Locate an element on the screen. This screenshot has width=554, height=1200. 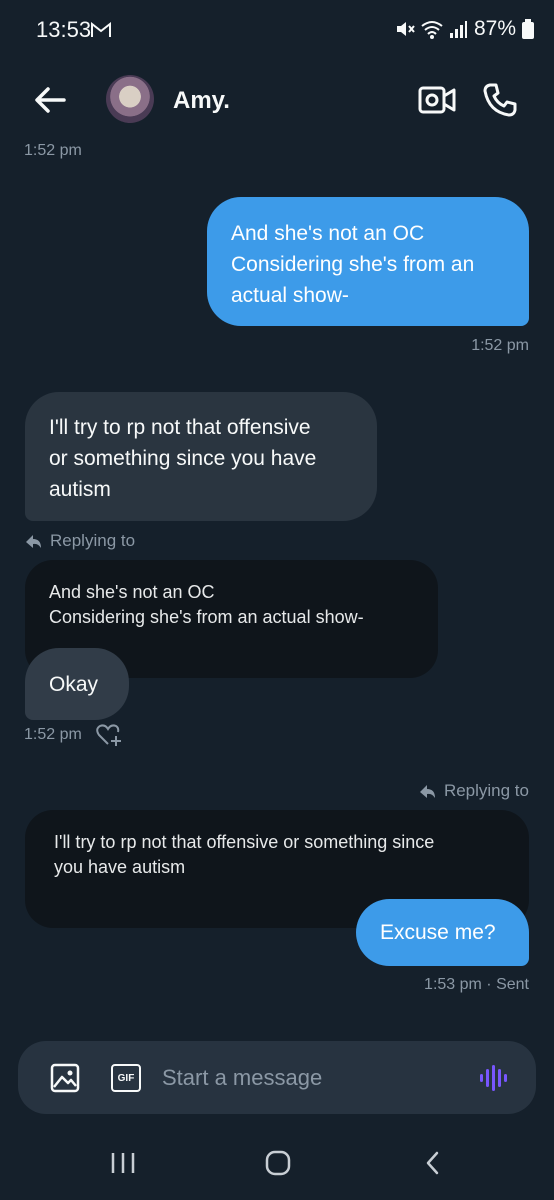
back-arrow-icon is located at coordinates (50, 100).